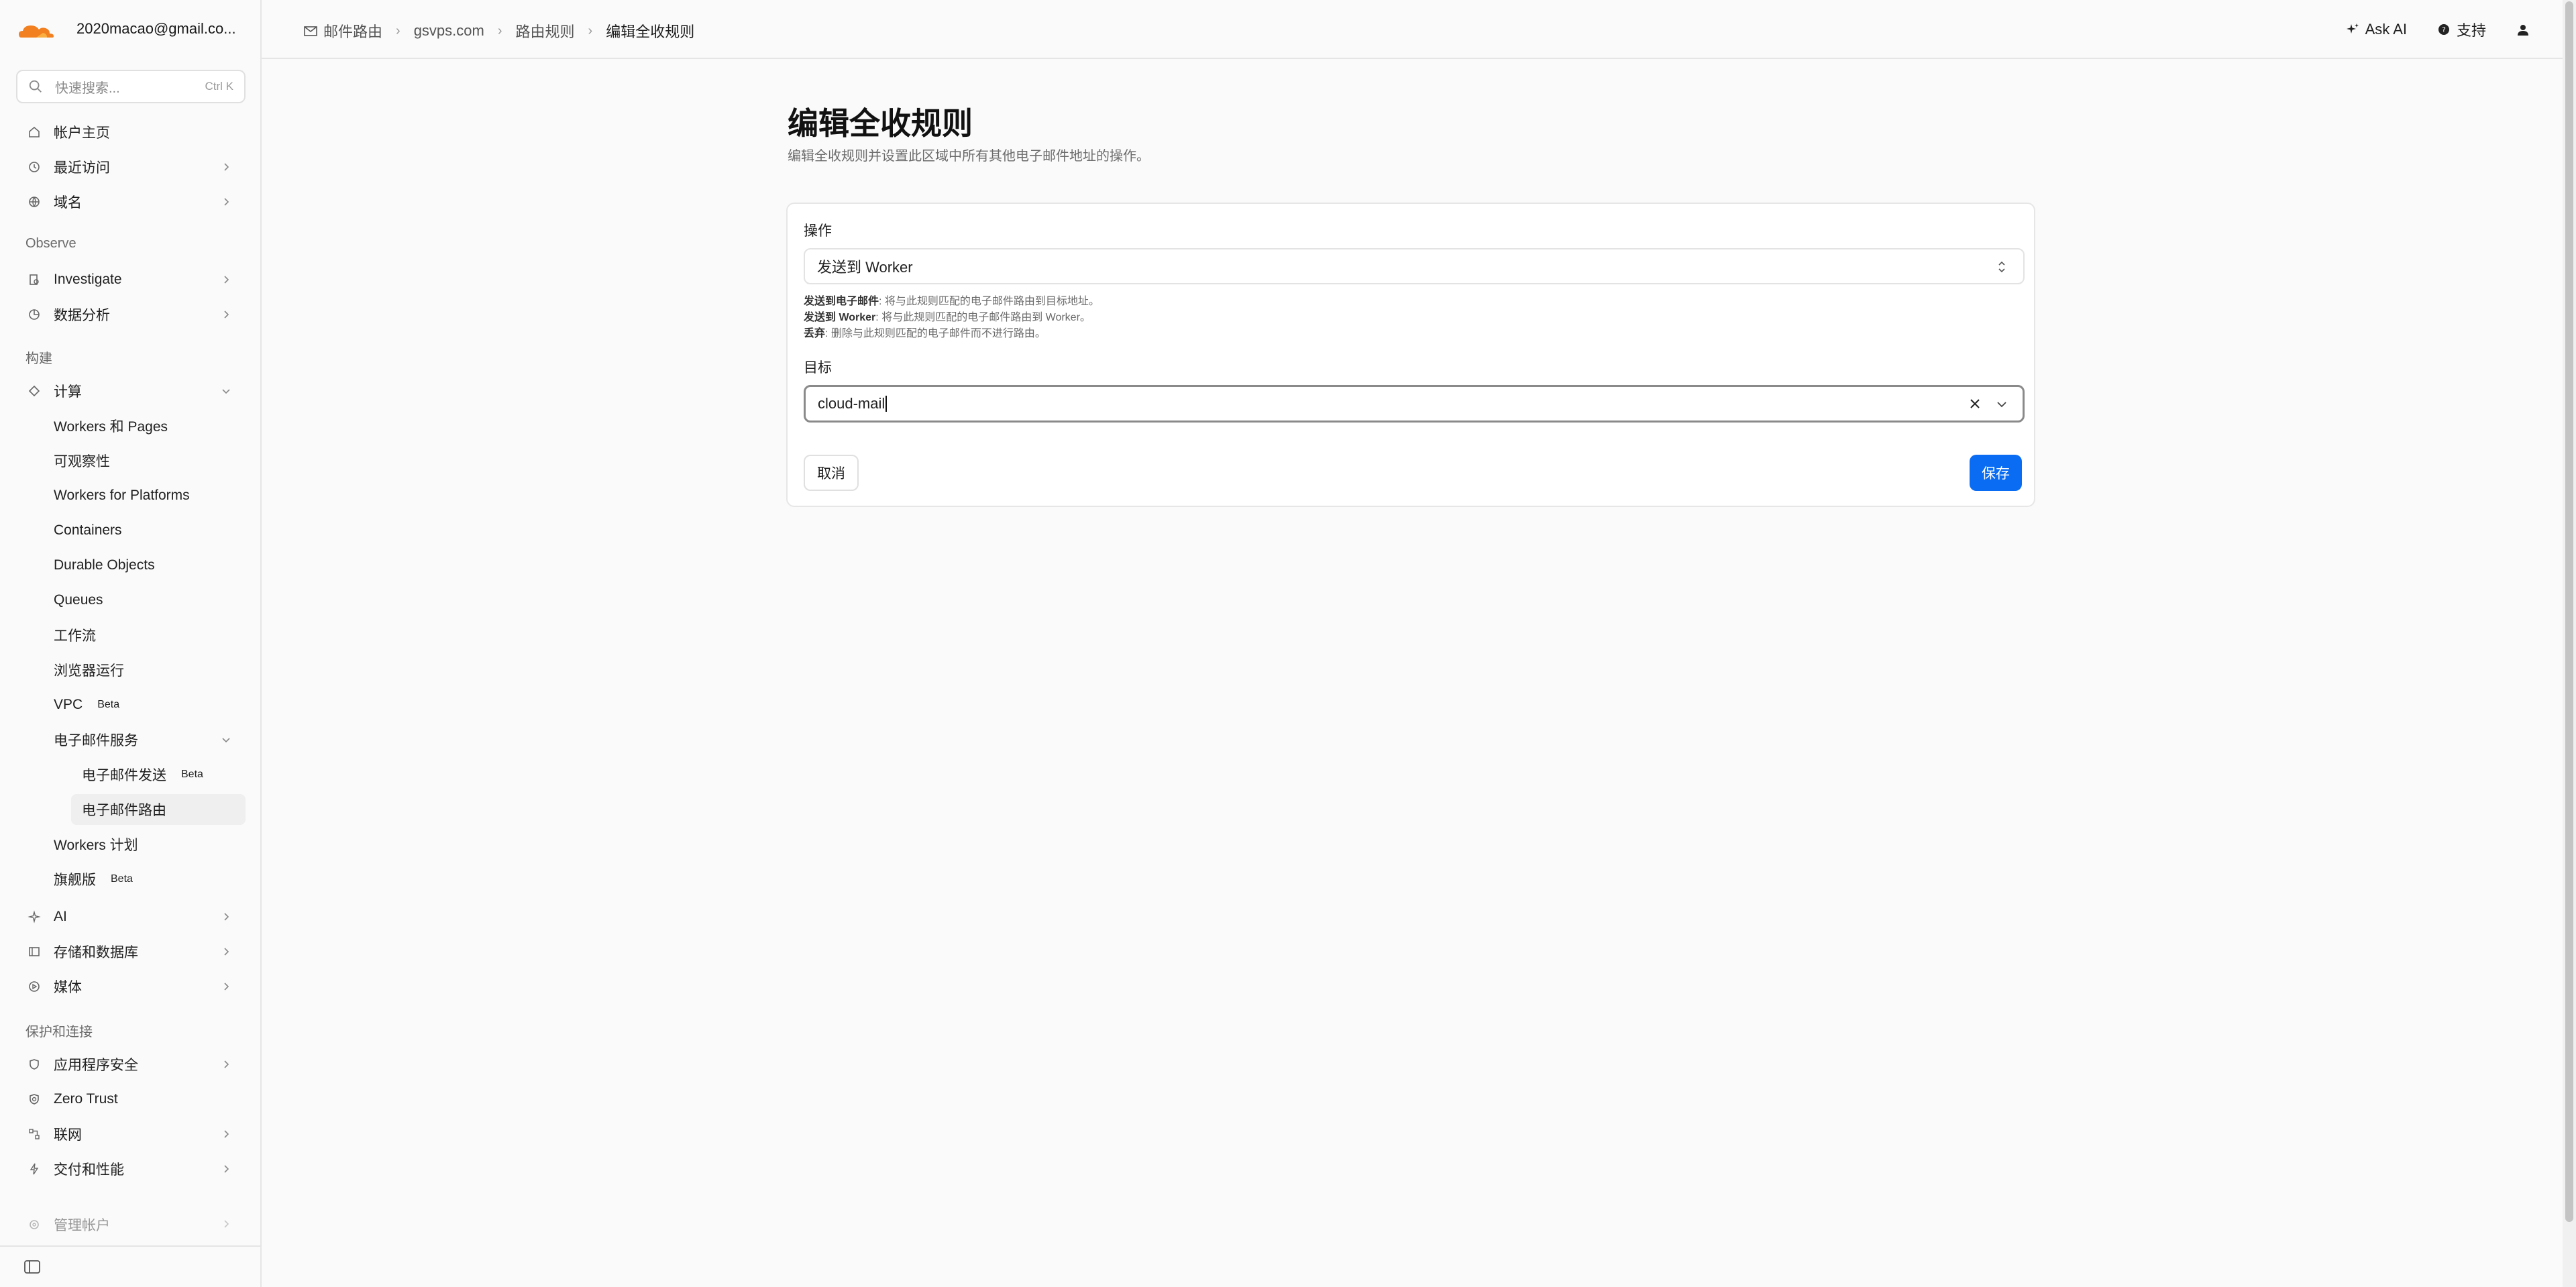  I want to click on nav-label: 工作流, so click(75, 636).